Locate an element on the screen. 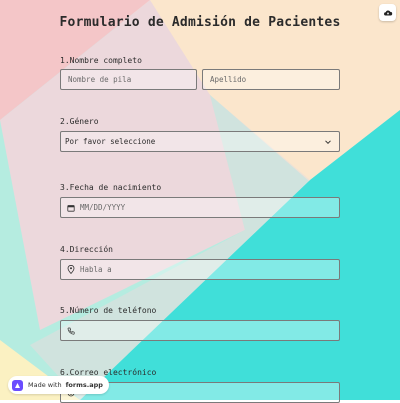  cloud-icon is located at coordinates (388, 12).